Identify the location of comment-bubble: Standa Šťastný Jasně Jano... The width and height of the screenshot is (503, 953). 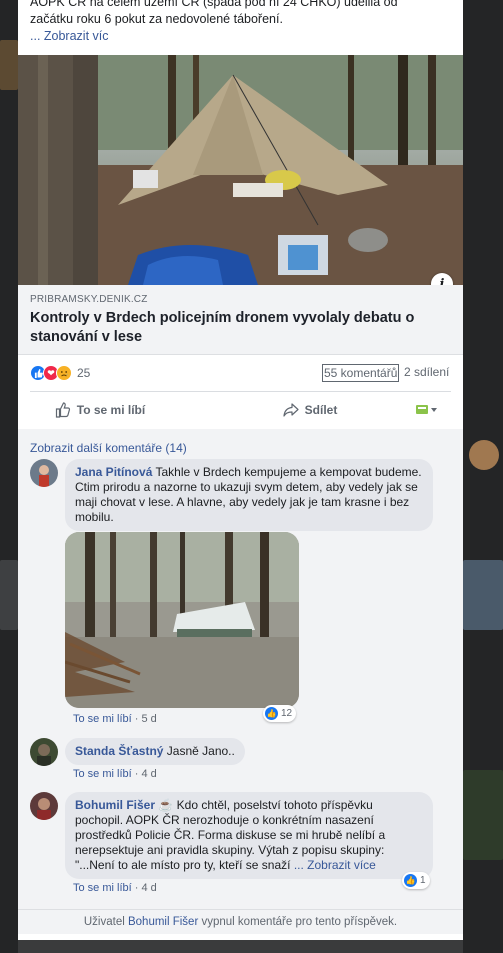
(155, 751).